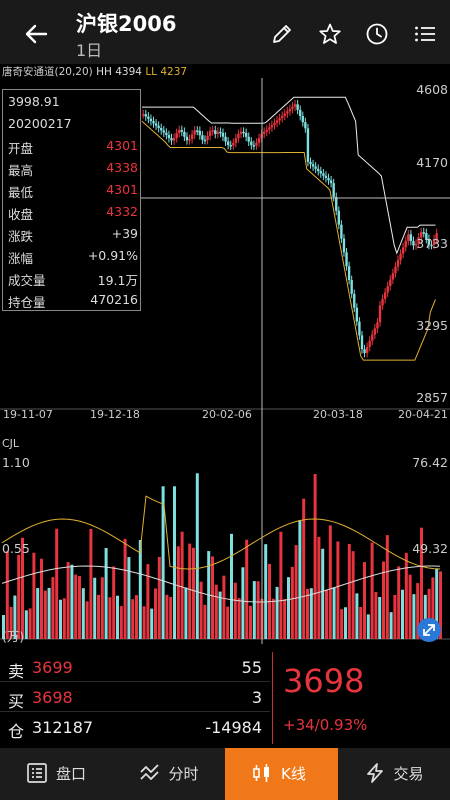  I want to click on buy-price: 3698, so click(52, 697).